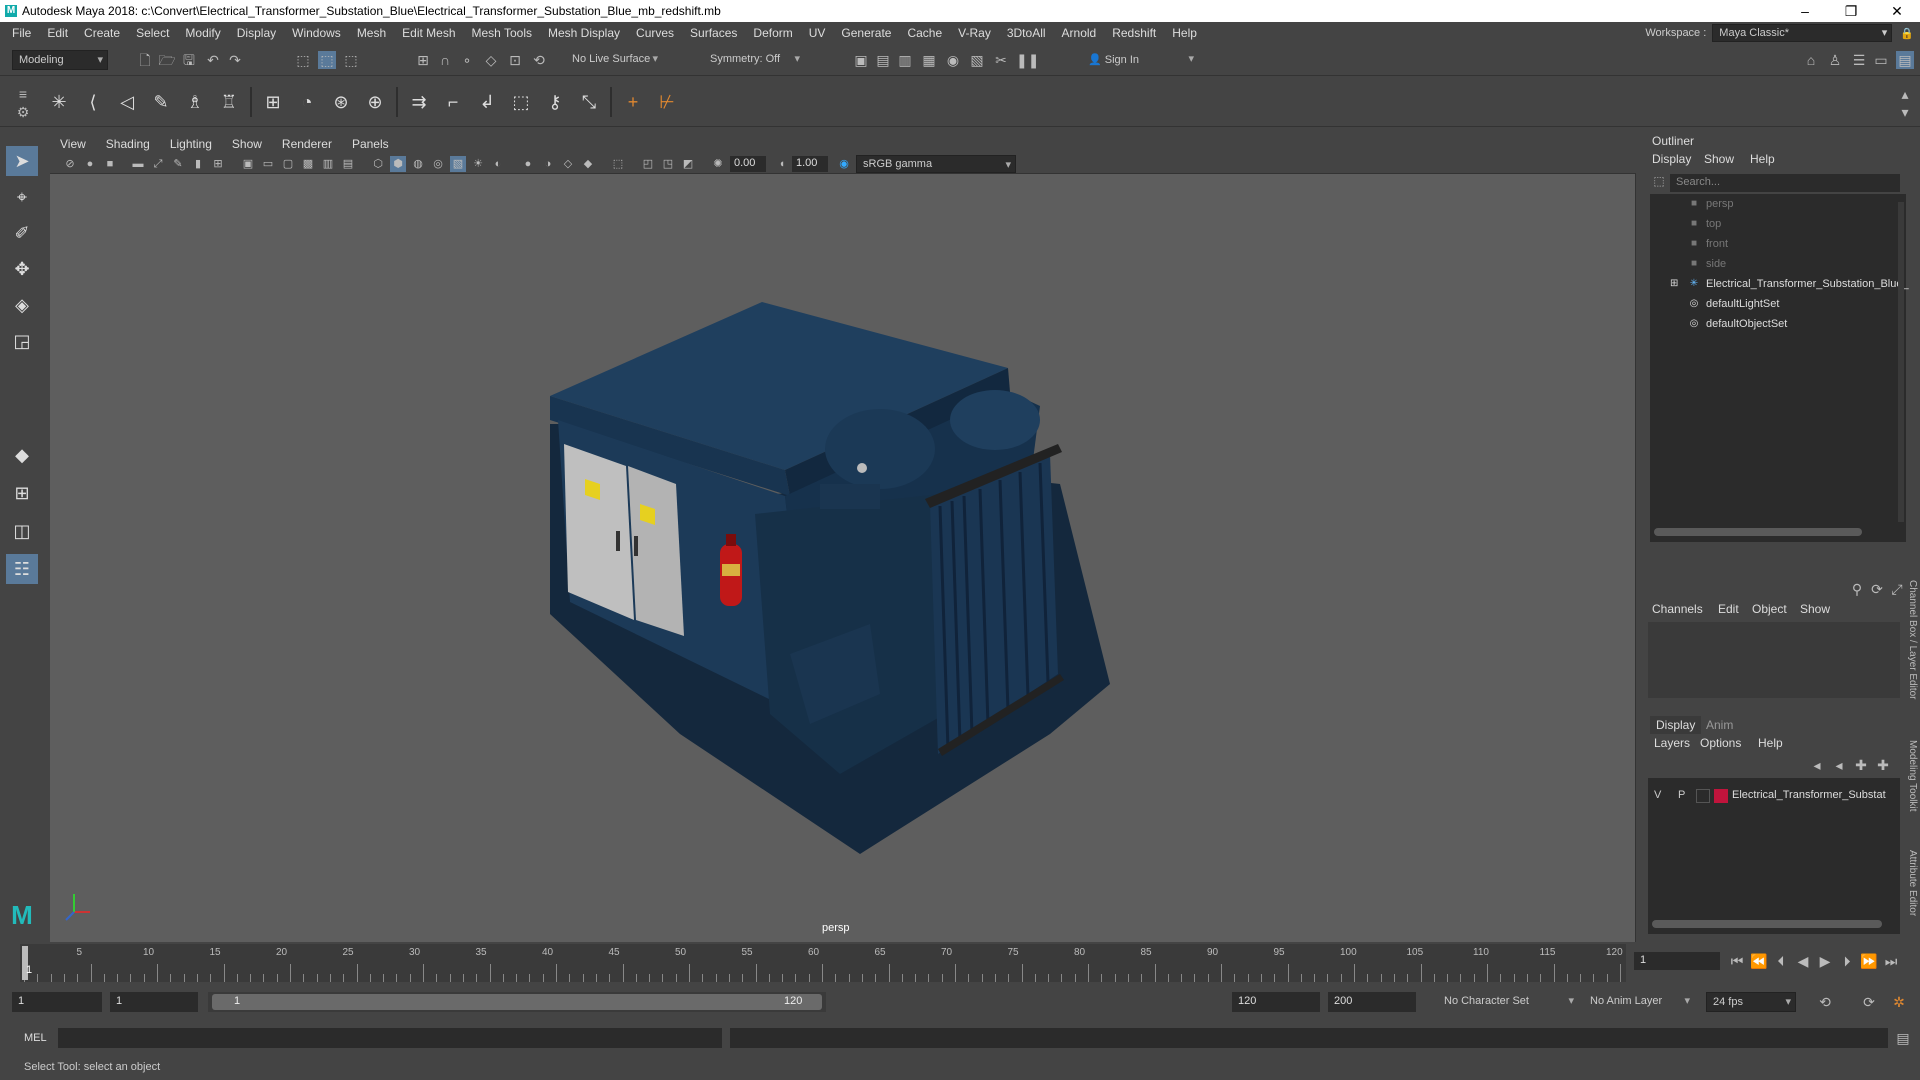 This screenshot has width=1920, height=1080. I want to click on bookmark2-icon: ▮, so click(198, 164).